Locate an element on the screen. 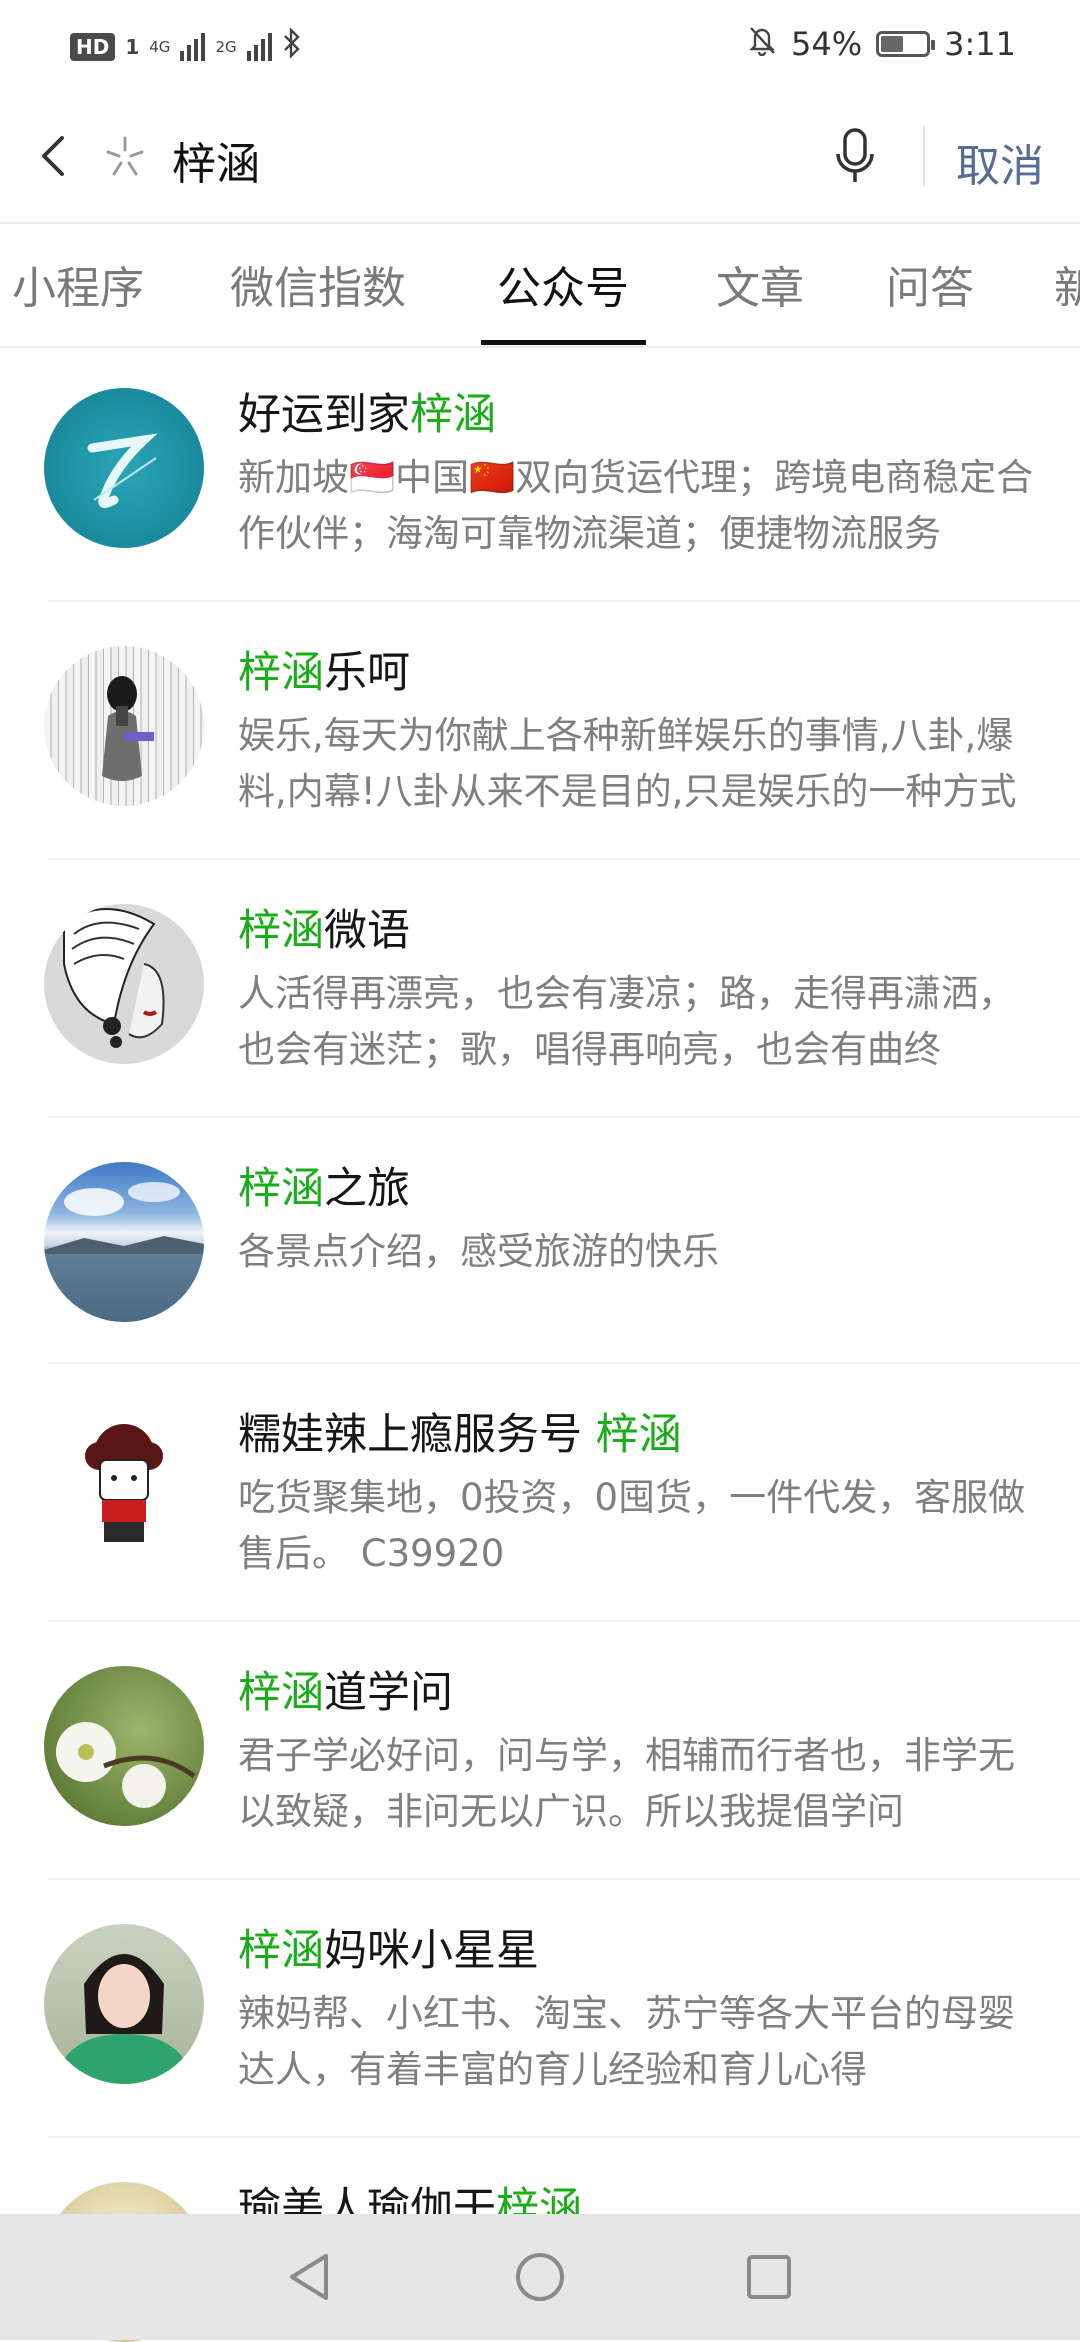 The height and width of the screenshot is (2342, 1080). tab-official-accounts: 公众号 is located at coordinates (563, 284).